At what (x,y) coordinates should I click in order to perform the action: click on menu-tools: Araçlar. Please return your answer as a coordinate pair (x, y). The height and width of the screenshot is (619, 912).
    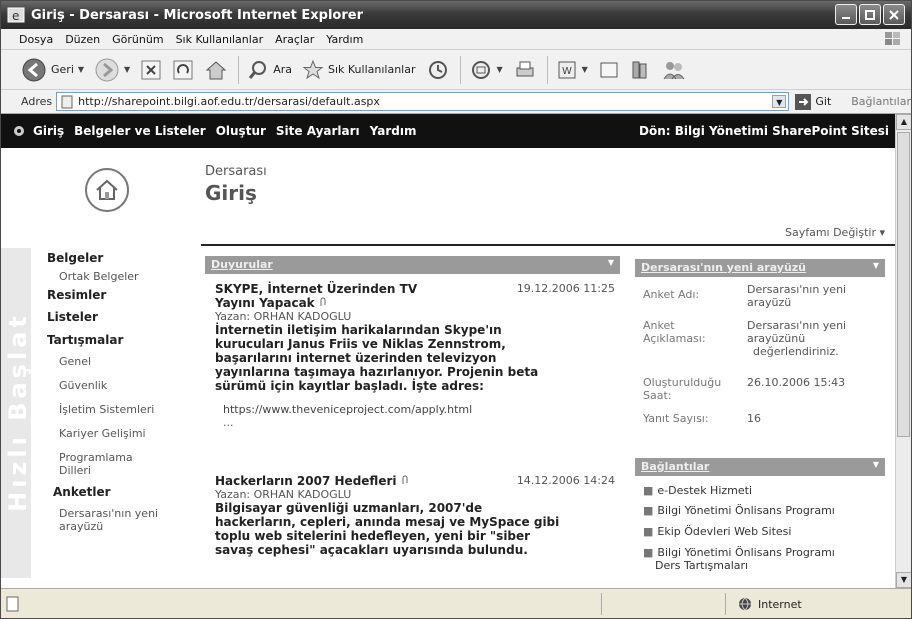
    Looking at the image, I should click on (294, 39).